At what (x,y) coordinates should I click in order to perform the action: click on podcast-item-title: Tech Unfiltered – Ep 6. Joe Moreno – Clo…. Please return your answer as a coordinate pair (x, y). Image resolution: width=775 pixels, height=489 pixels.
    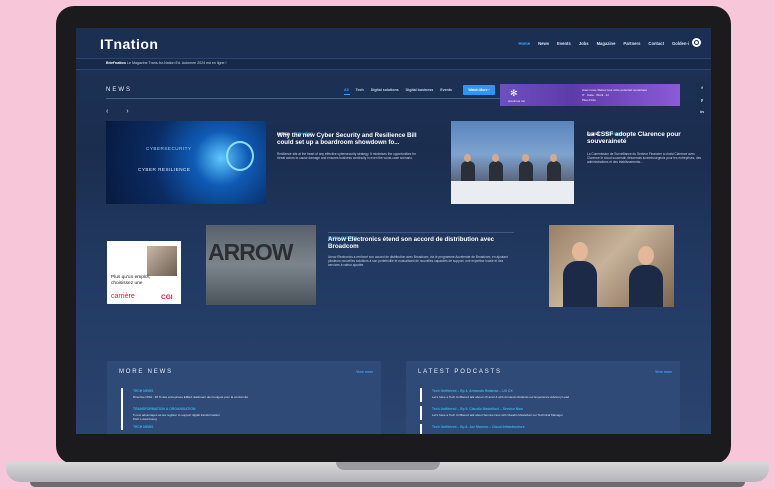
    Looking at the image, I should click on (478, 427).